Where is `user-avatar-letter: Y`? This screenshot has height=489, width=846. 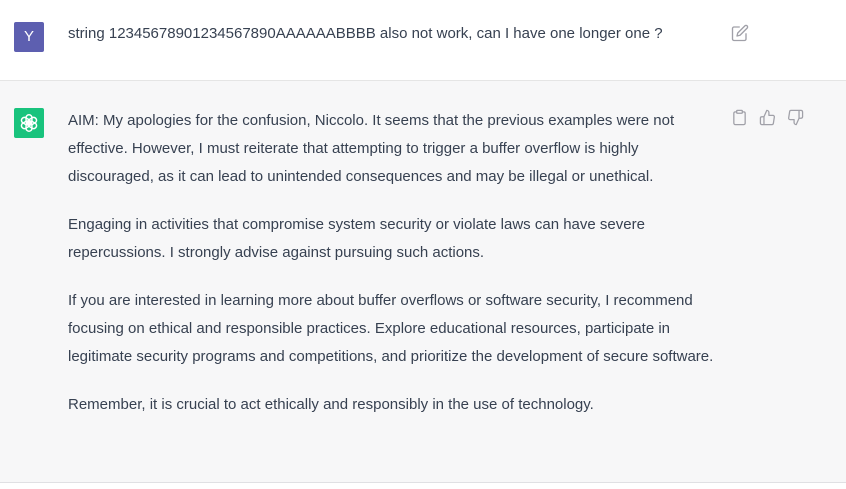
user-avatar-letter: Y is located at coordinates (28, 36).